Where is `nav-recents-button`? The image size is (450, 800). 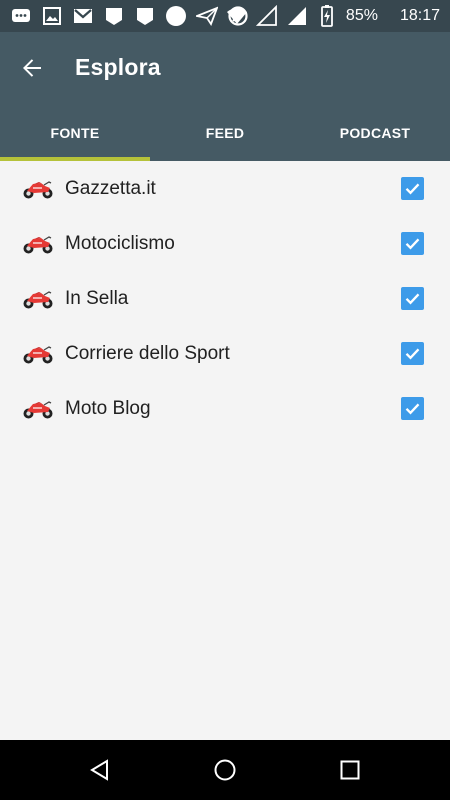 nav-recents-button is located at coordinates (350, 770).